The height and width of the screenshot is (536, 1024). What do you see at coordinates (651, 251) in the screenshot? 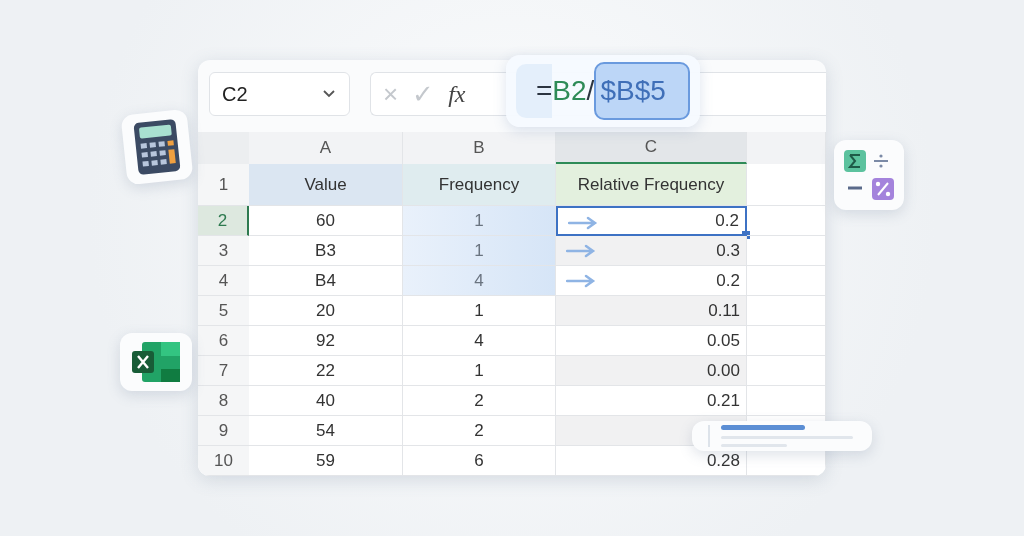
I see `table-cell: 0.3` at bounding box center [651, 251].